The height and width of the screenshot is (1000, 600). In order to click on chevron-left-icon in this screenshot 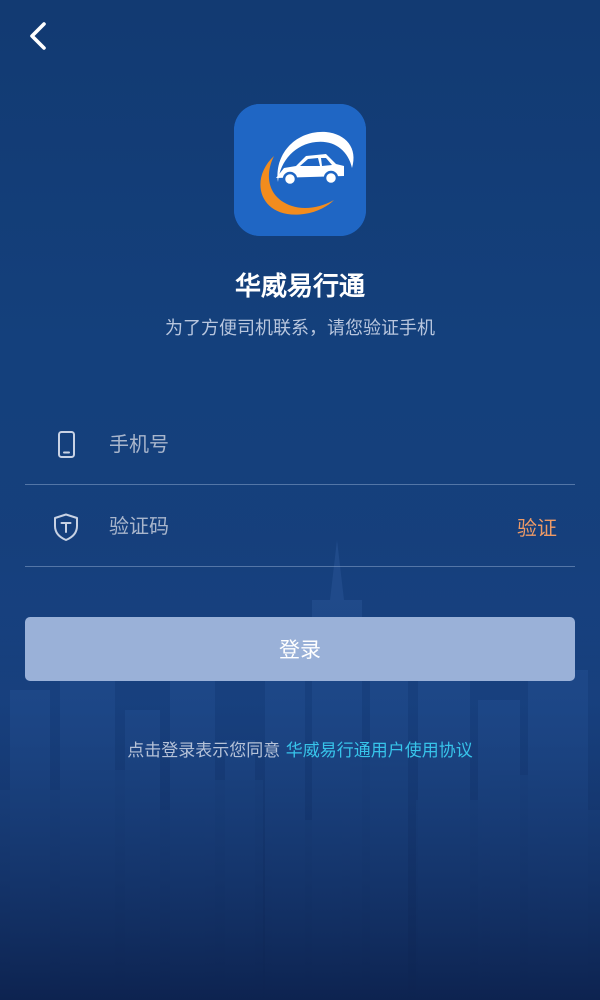, I will do `click(38, 36)`.